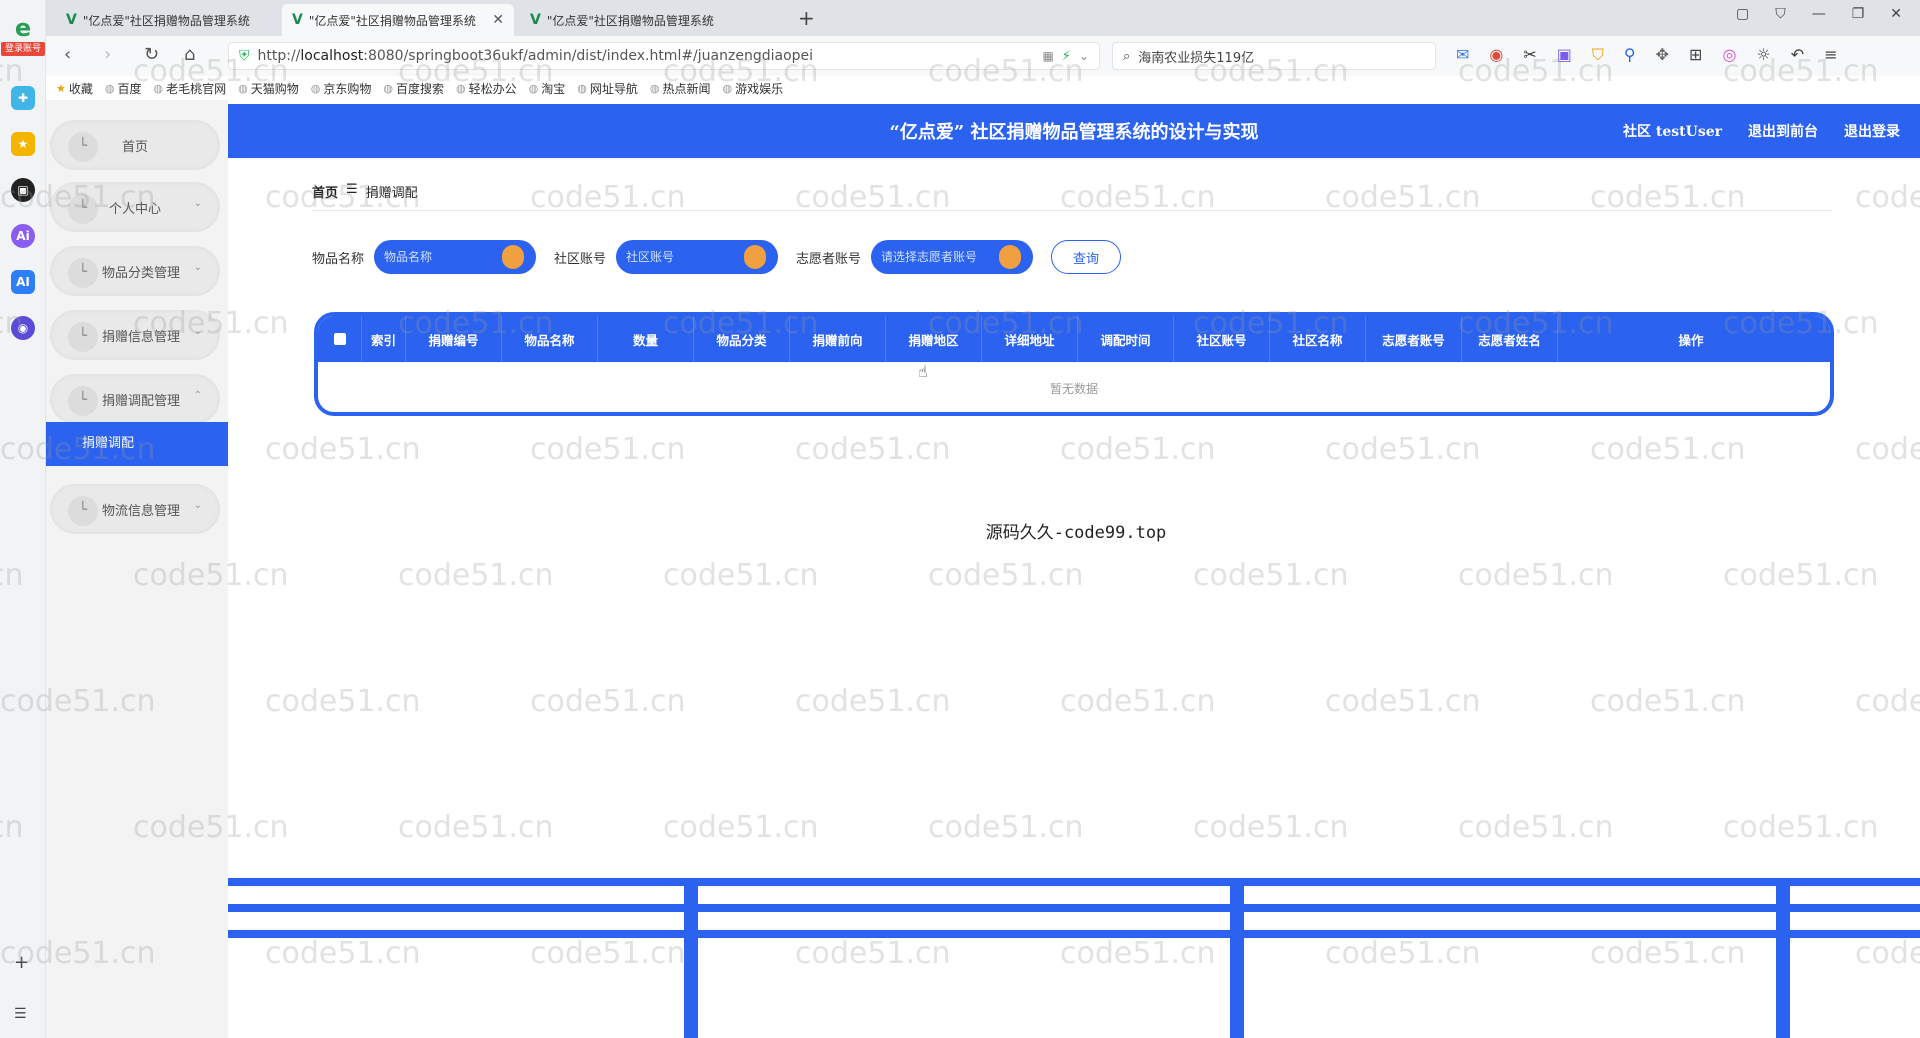  I want to click on close-window-icon: ✕, so click(1896, 14).